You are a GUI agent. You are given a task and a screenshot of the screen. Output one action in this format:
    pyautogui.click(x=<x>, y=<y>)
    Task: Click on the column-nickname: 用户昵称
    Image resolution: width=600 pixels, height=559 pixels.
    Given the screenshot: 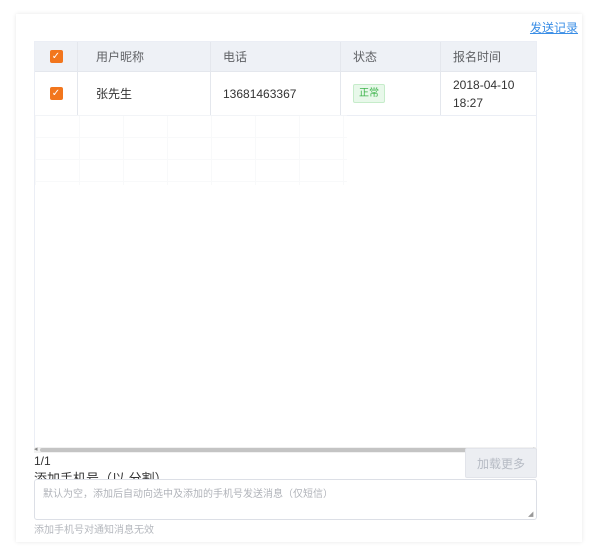 What is the action you would take?
    pyautogui.click(x=144, y=56)
    